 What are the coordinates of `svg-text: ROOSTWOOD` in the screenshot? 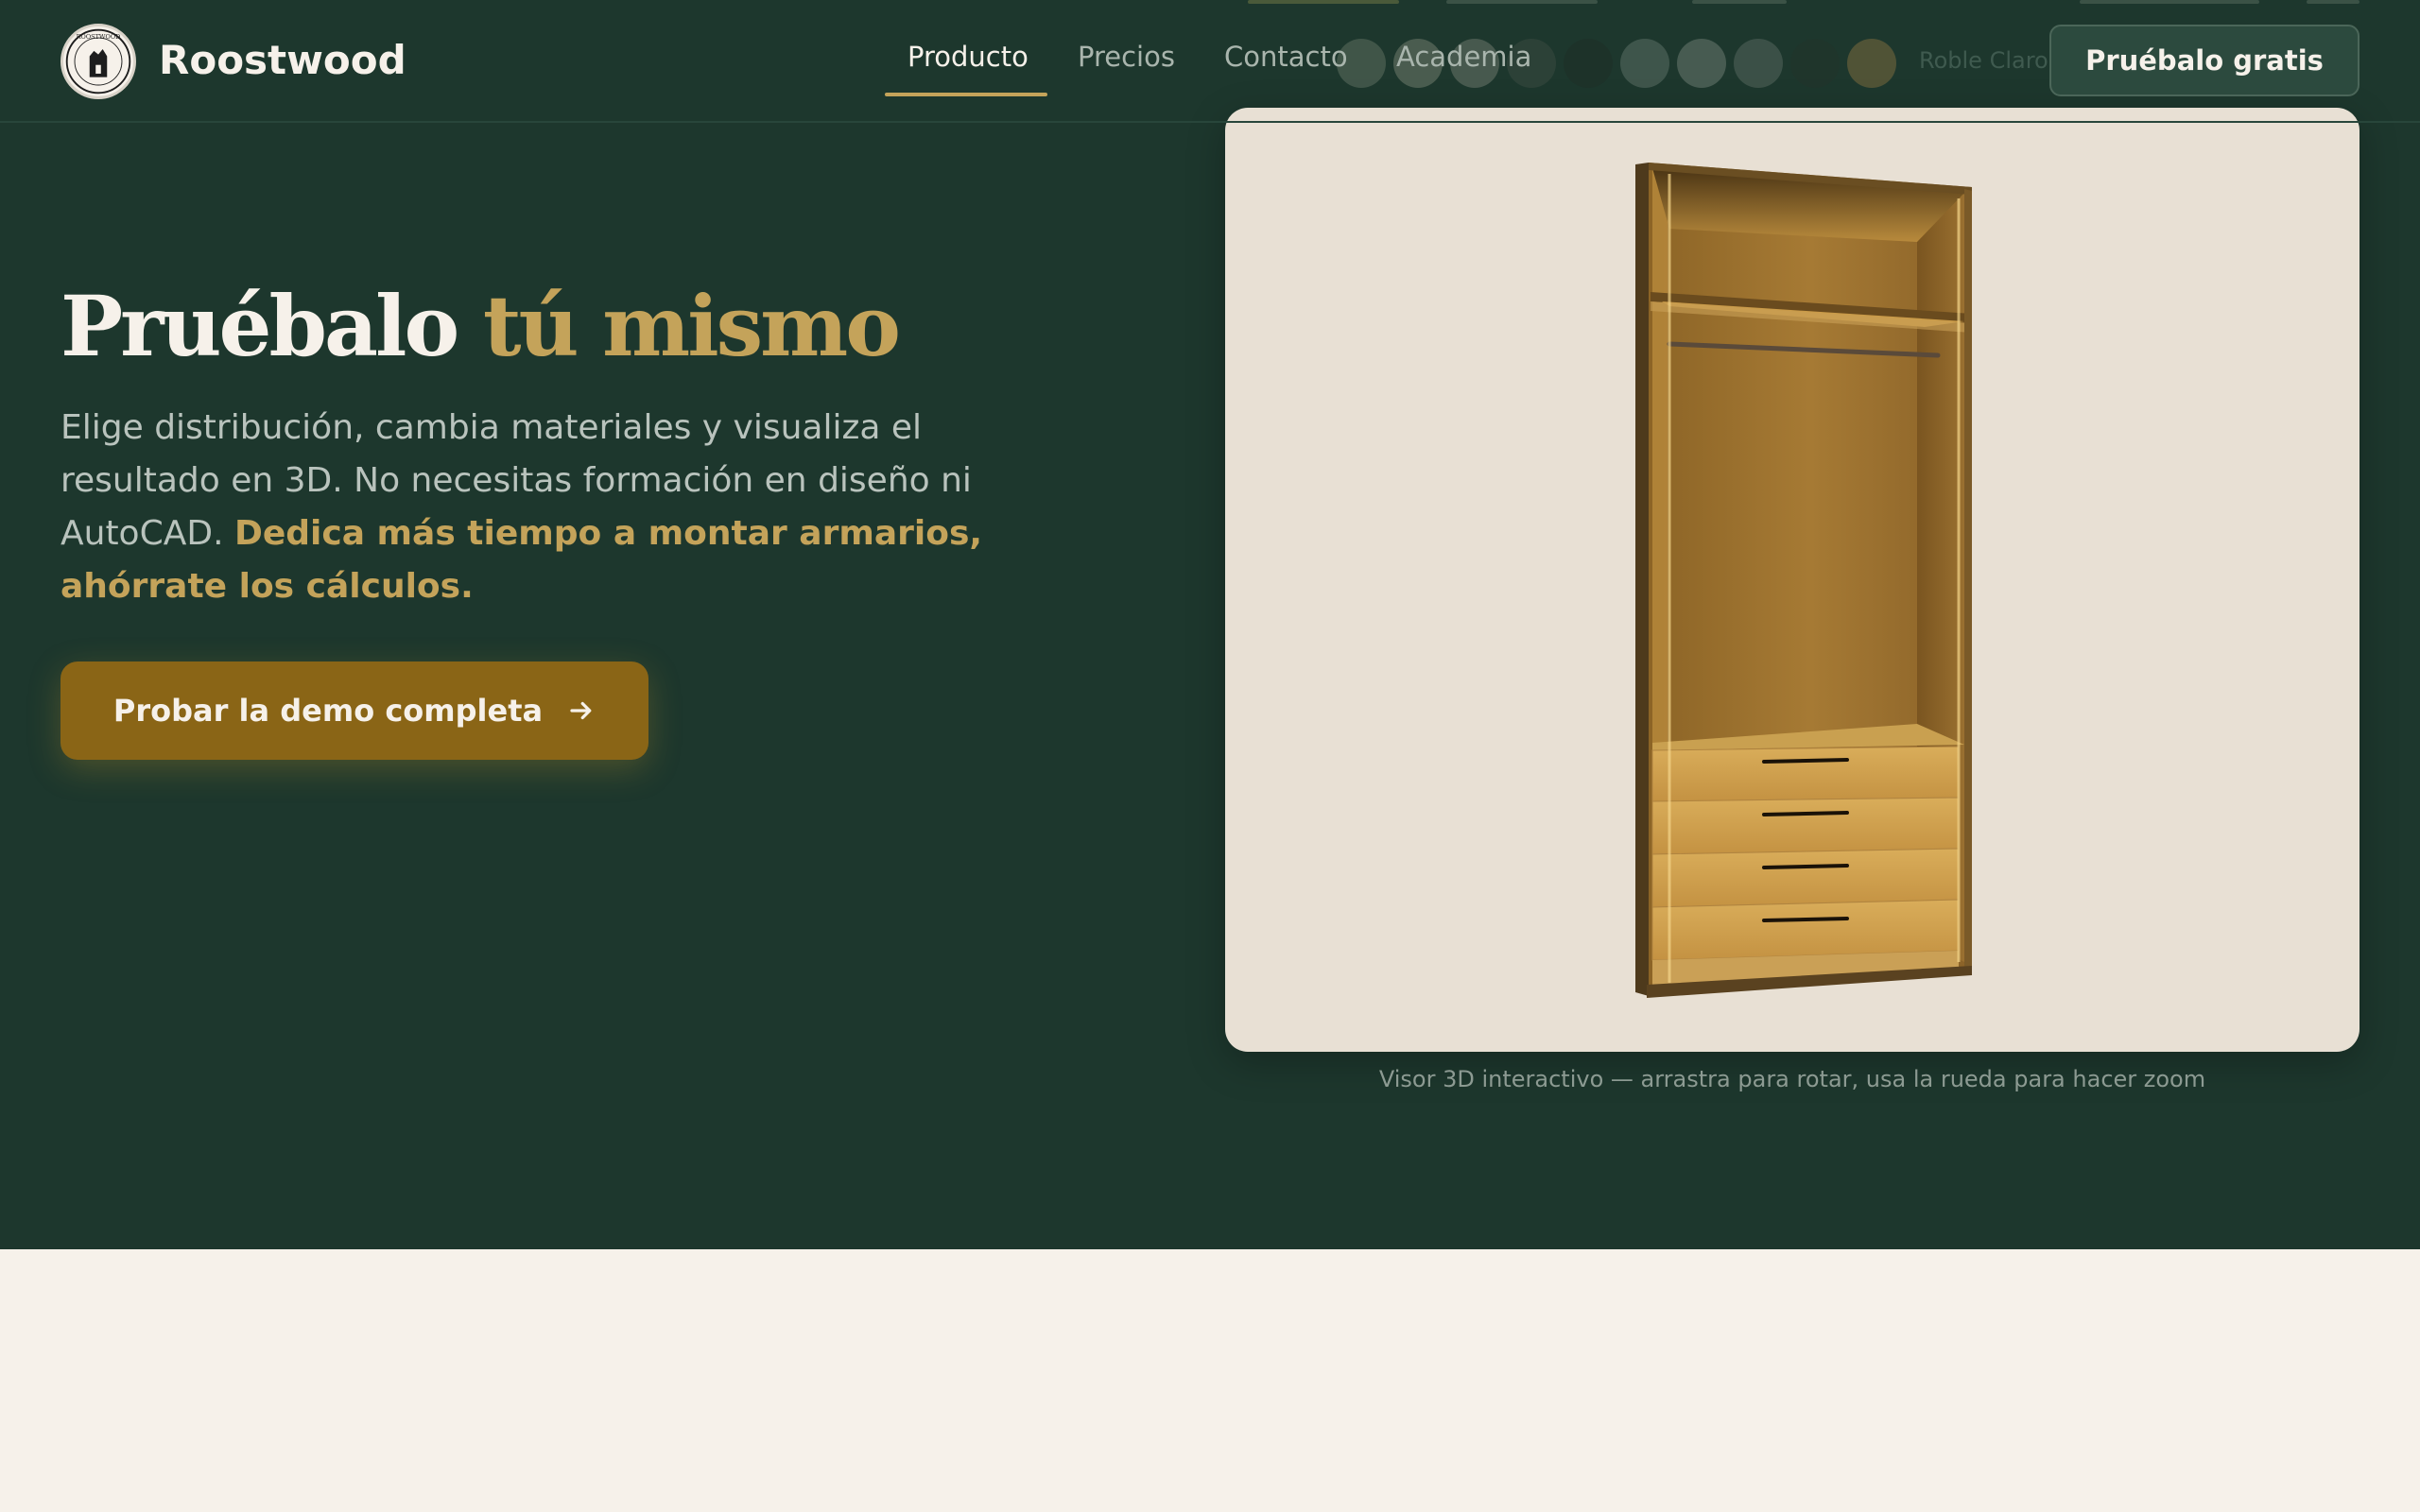 It's located at (99, 37).